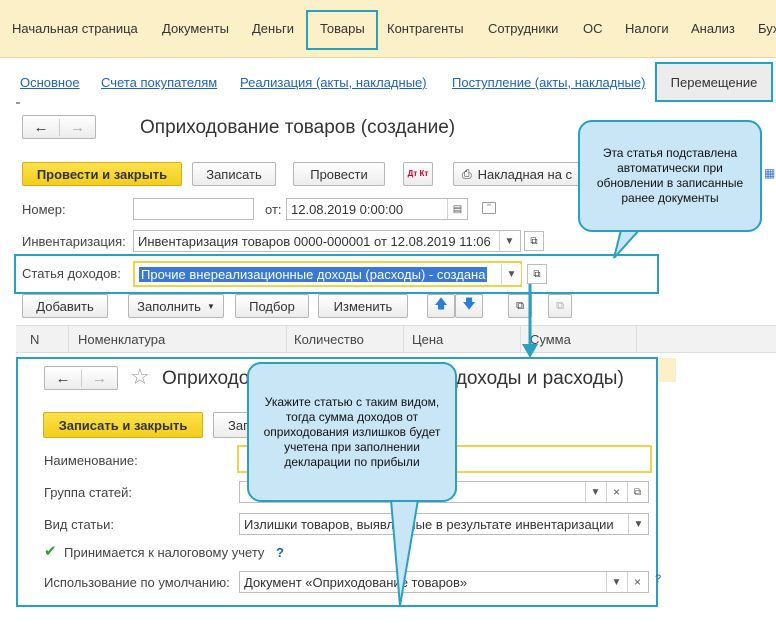  I want to click on group-label: Группа статей:, so click(88, 492).